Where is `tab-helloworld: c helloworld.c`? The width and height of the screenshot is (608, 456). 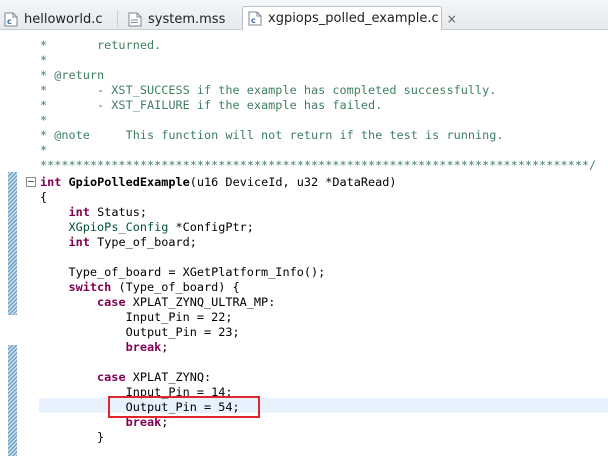 tab-helloworld: c helloworld.c is located at coordinates (58, 19).